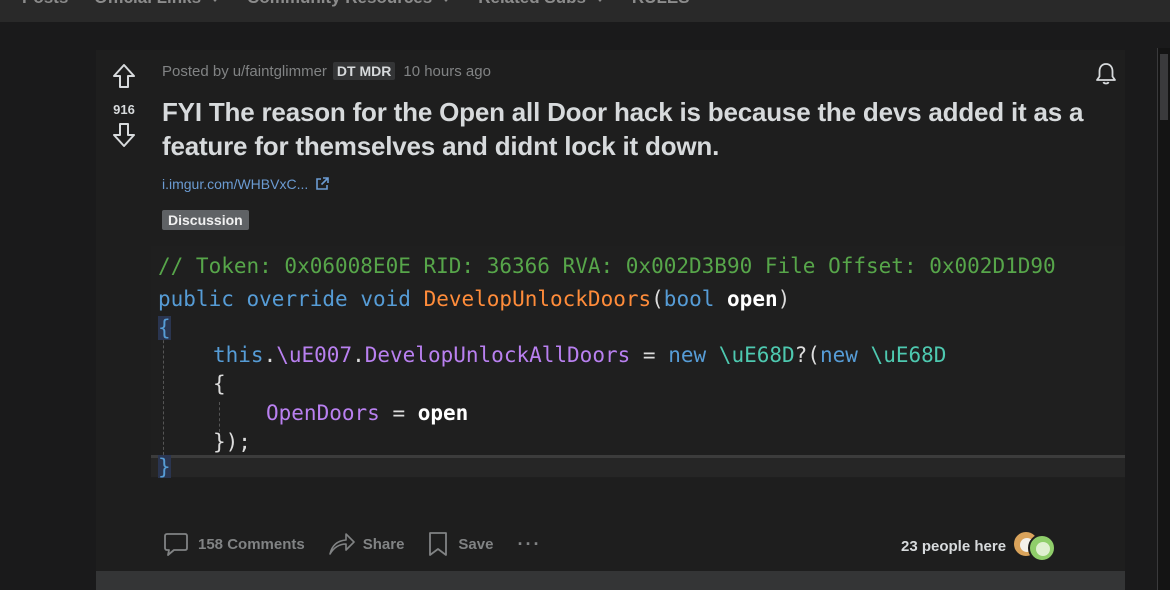  Describe the element at coordinates (147, 4) in the screenshot. I see `nav-item-label: Official Links` at that location.